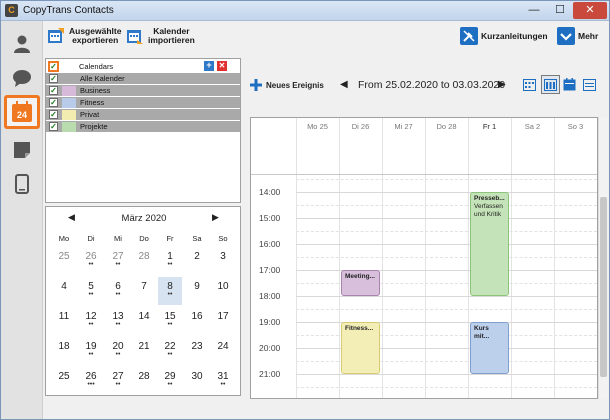 This screenshot has width=610, height=420. What do you see at coordinates (344, 84) in the screenshot?
I see `prev-week-button: ◀` at bounding box center [344, 84].